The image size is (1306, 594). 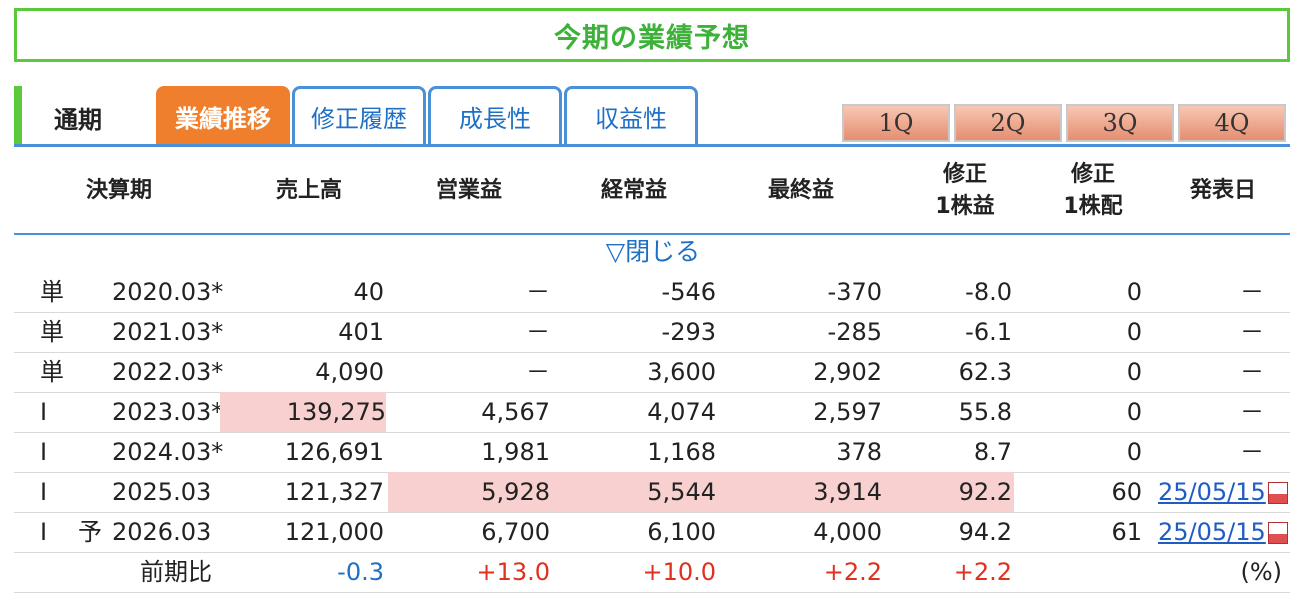 I want to click on row-dividend: 60, so click(x=1126, y=492).